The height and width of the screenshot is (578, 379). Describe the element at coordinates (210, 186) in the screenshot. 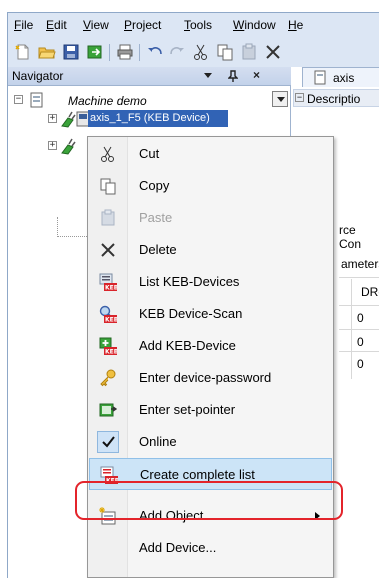

I see `menu-item-copy: Copy` at that location.